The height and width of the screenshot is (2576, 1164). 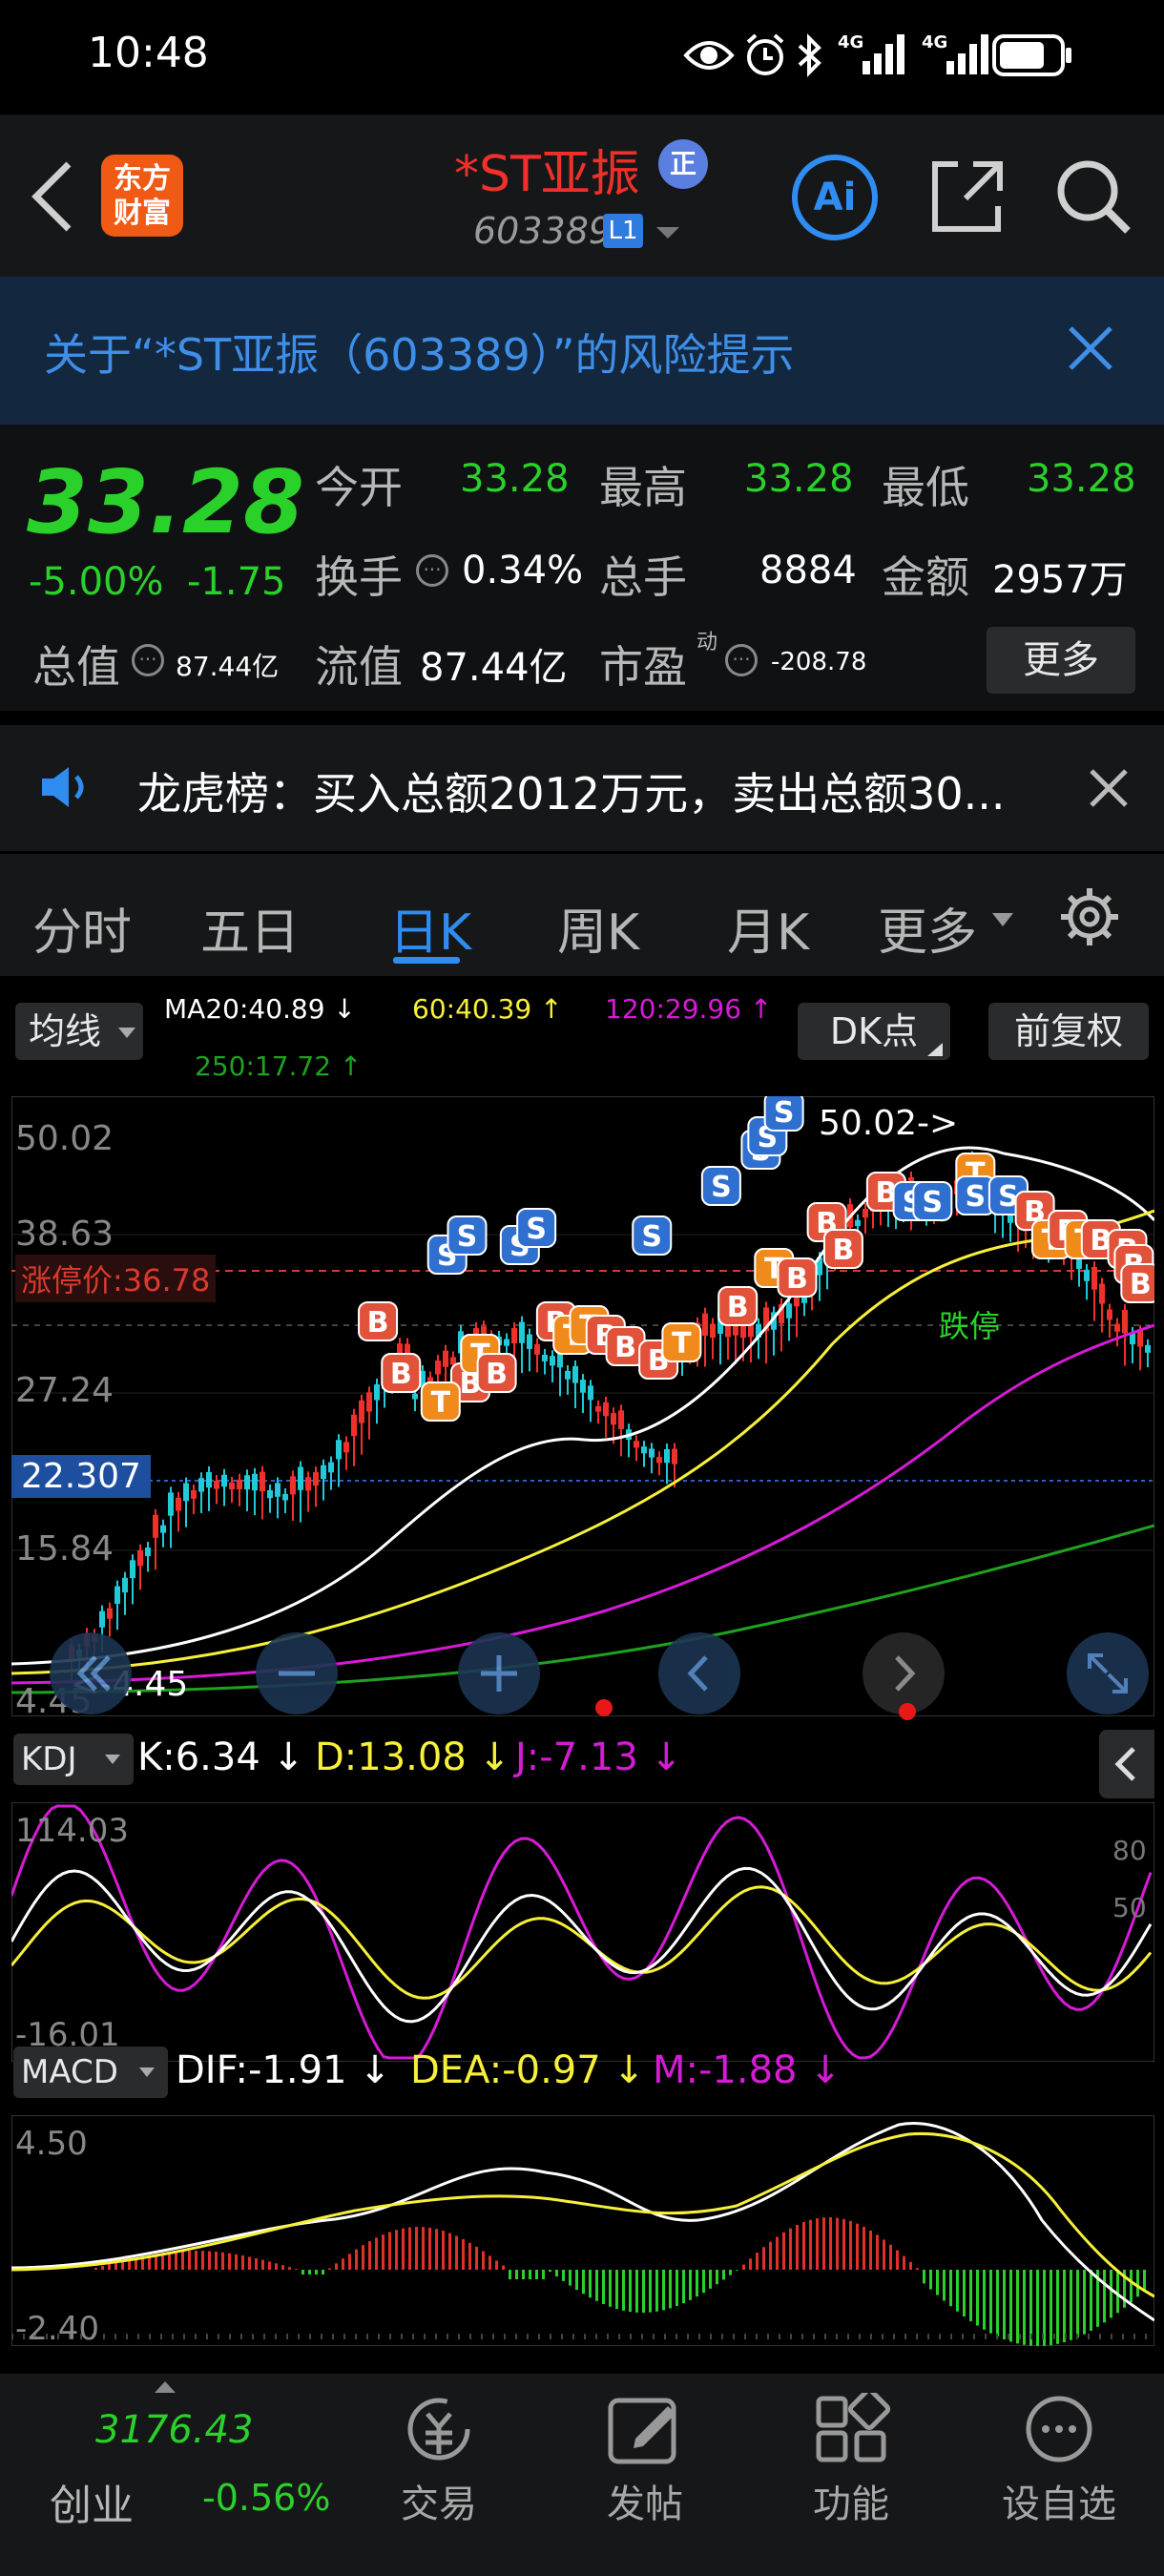 What do you see at coordinates (430, 928) in the screenshot?
I see `tab-daily-k: 日K` at bounding box center [430, 928].